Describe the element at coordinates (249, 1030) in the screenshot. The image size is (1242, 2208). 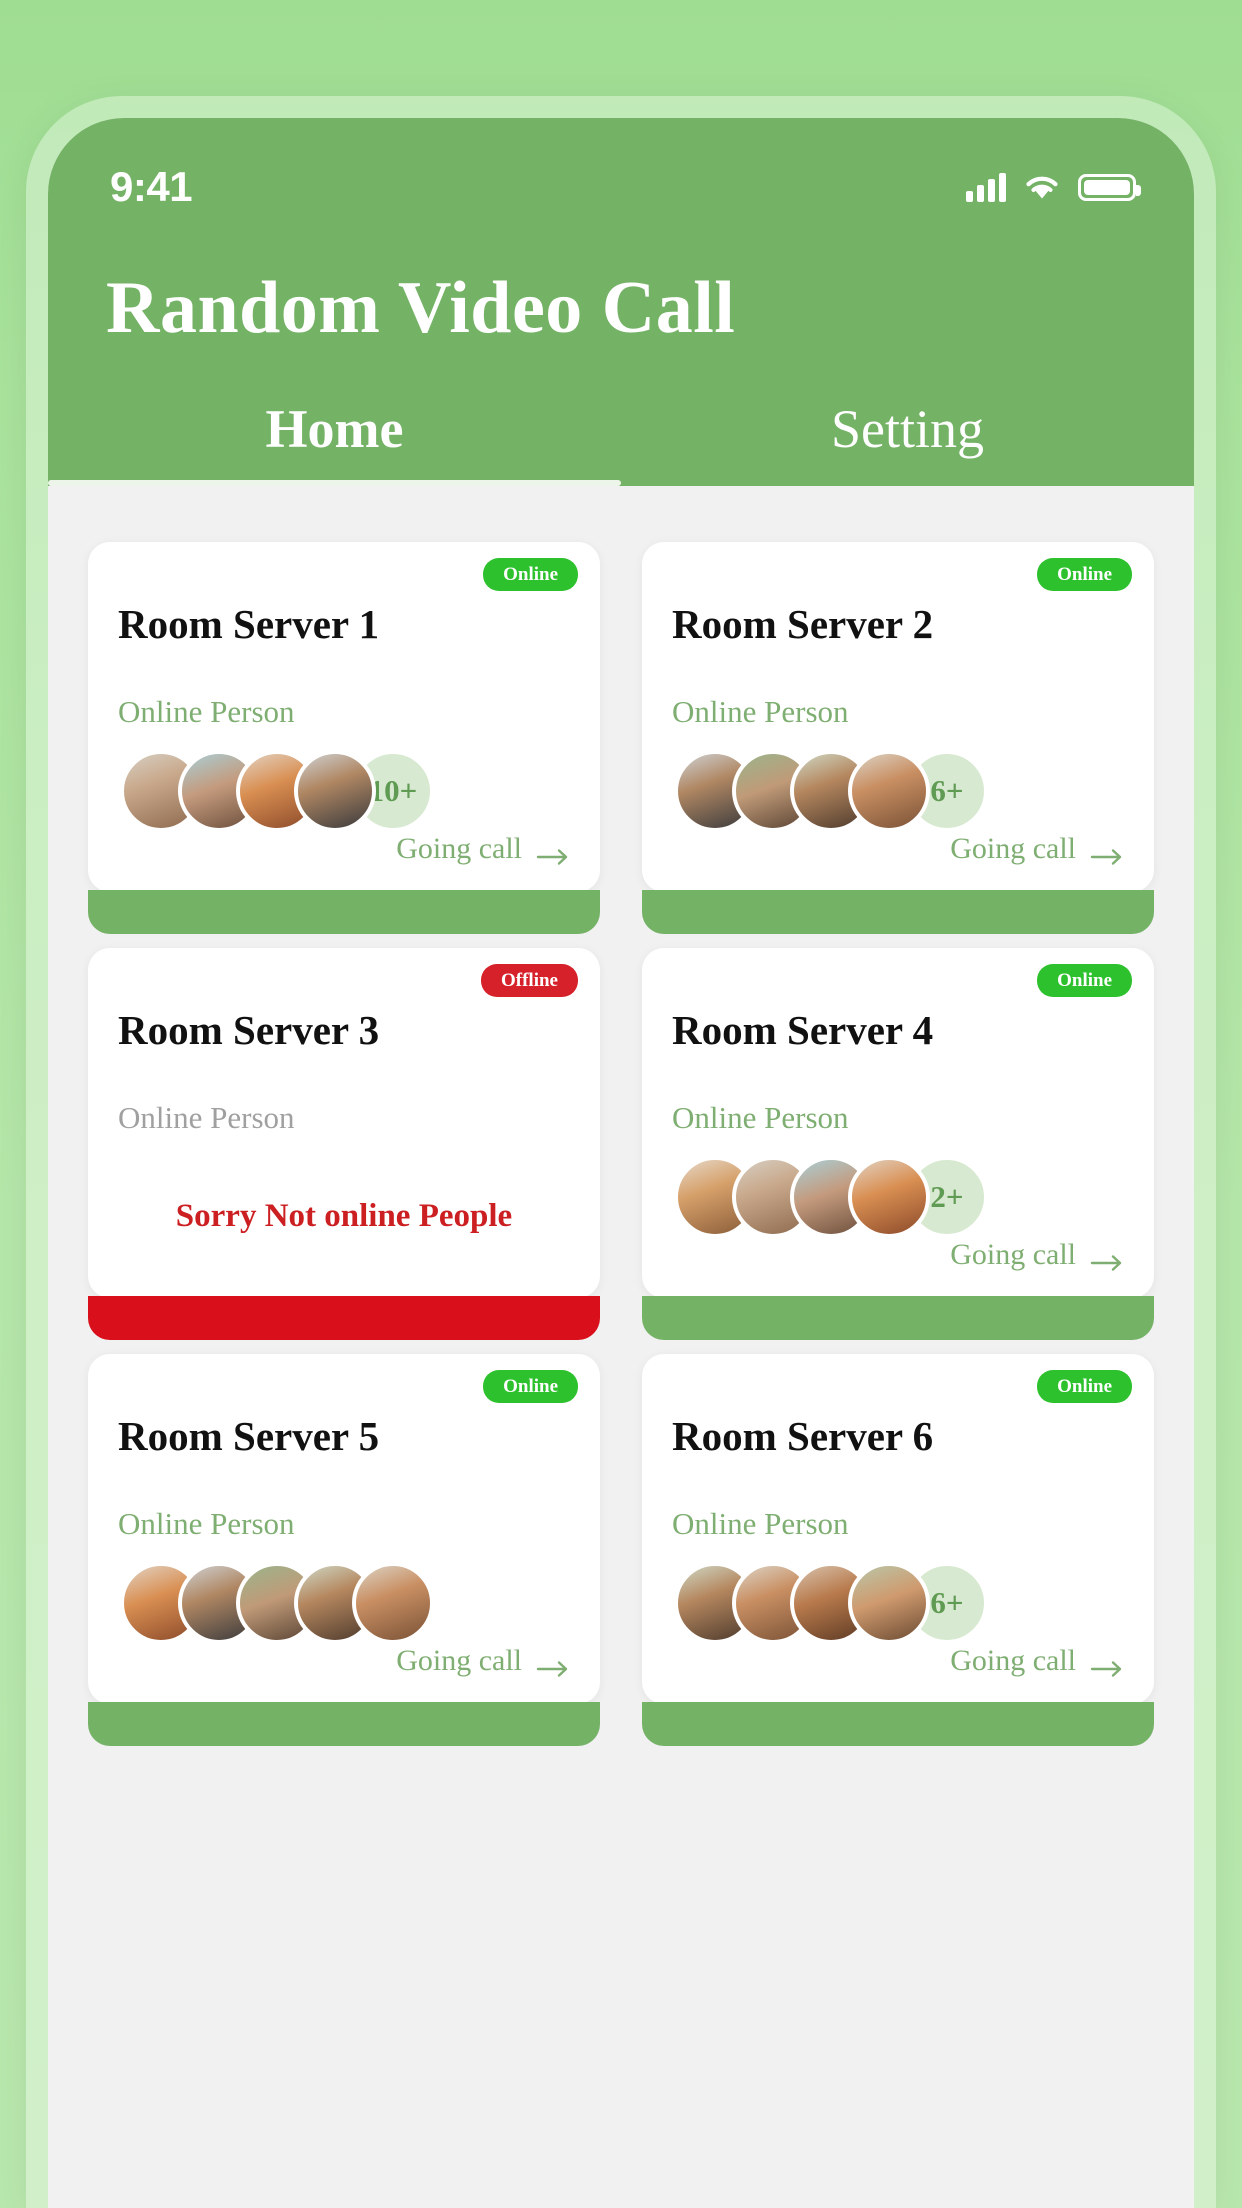
I see `room-card-title: Room Server 3` at that location.